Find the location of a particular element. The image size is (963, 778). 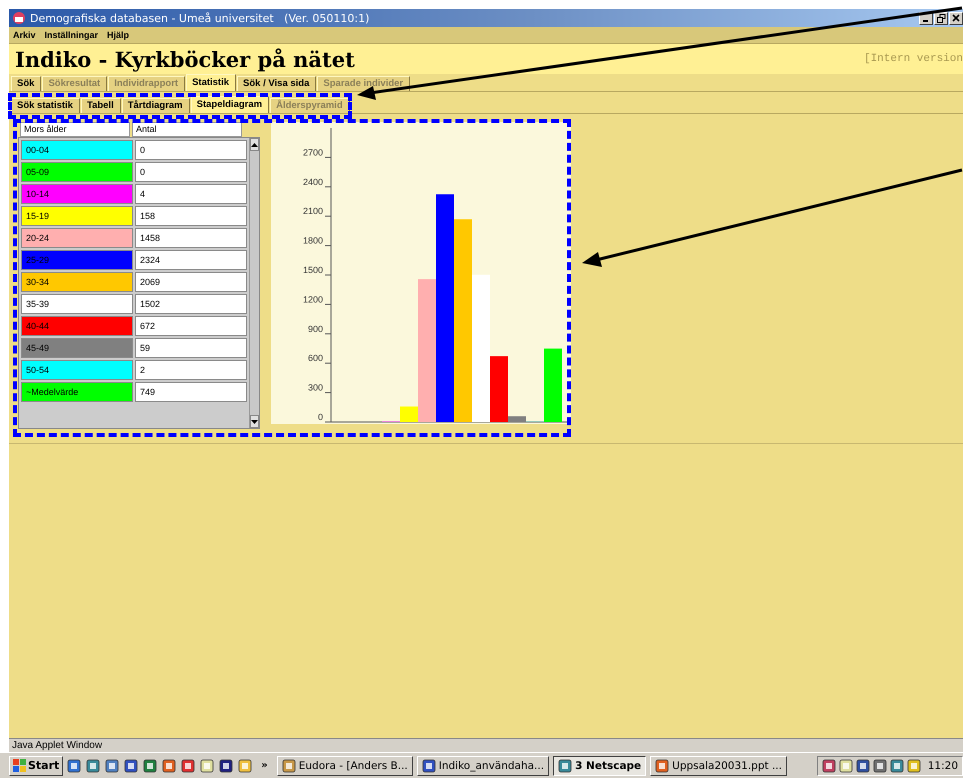

legend-cell: 05-09 is located at coordinates (77, 172).